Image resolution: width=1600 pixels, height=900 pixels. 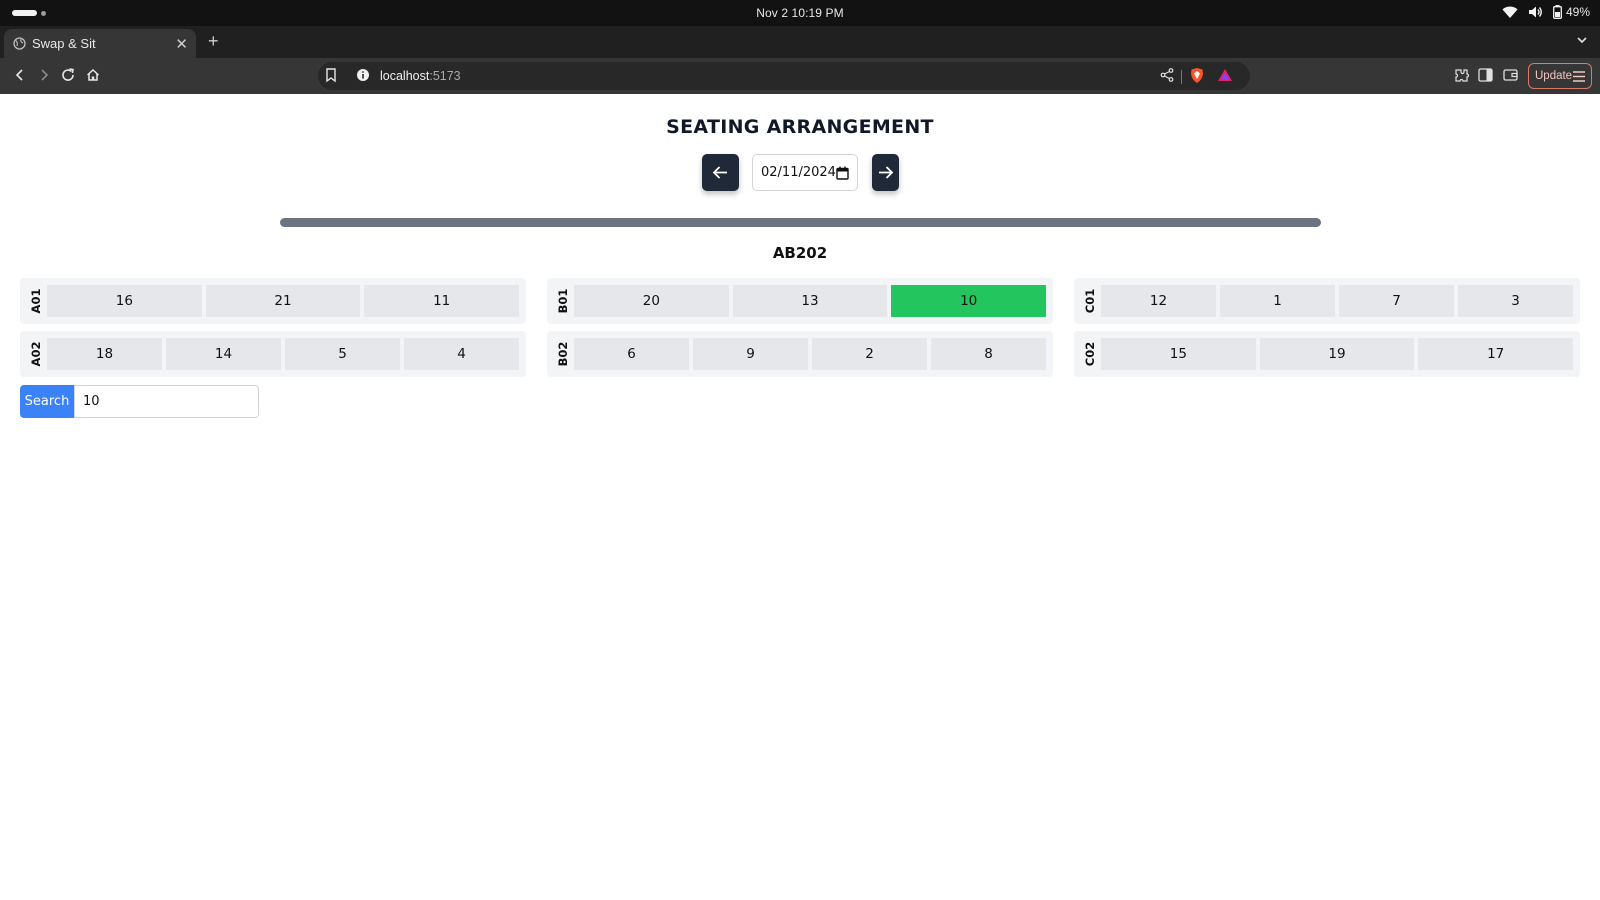 I want to click on wifi-icon, so click(x=1510, y=12).